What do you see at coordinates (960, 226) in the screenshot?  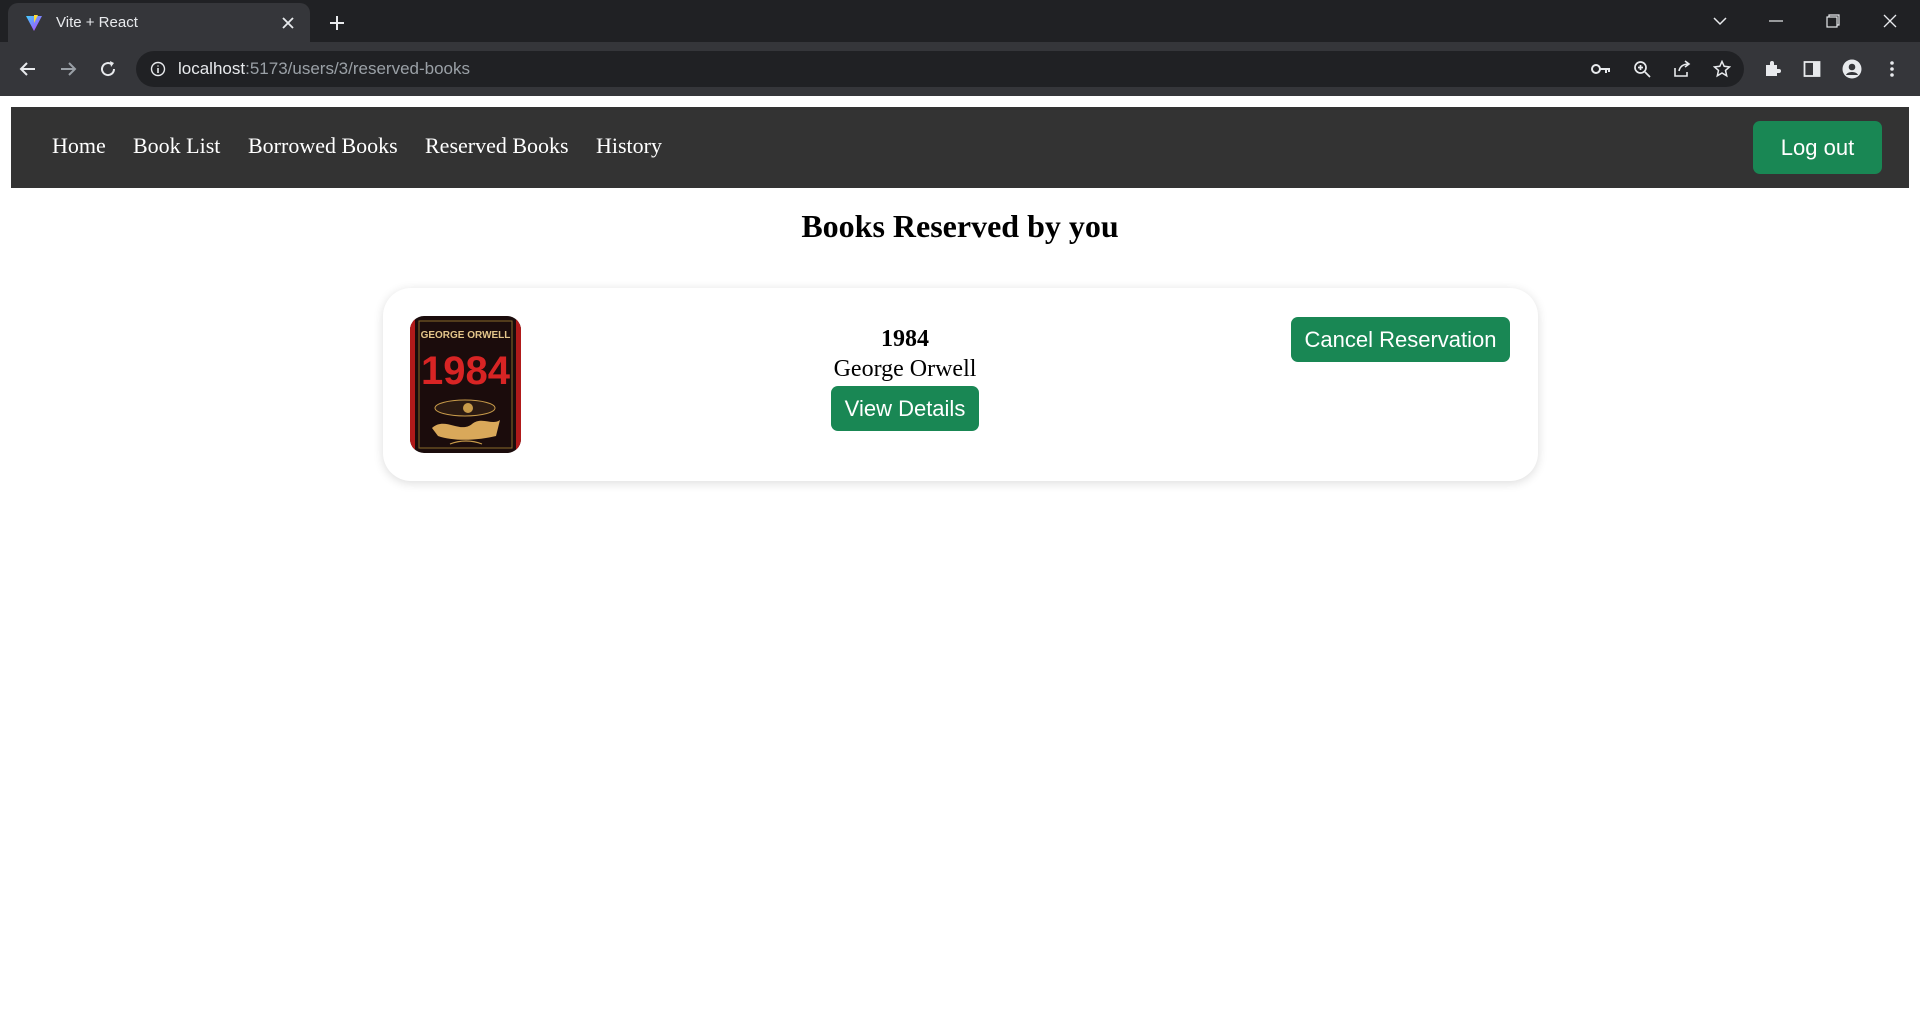 I see `page-title: Books Reserved by you` at bounding box center [960, 226].